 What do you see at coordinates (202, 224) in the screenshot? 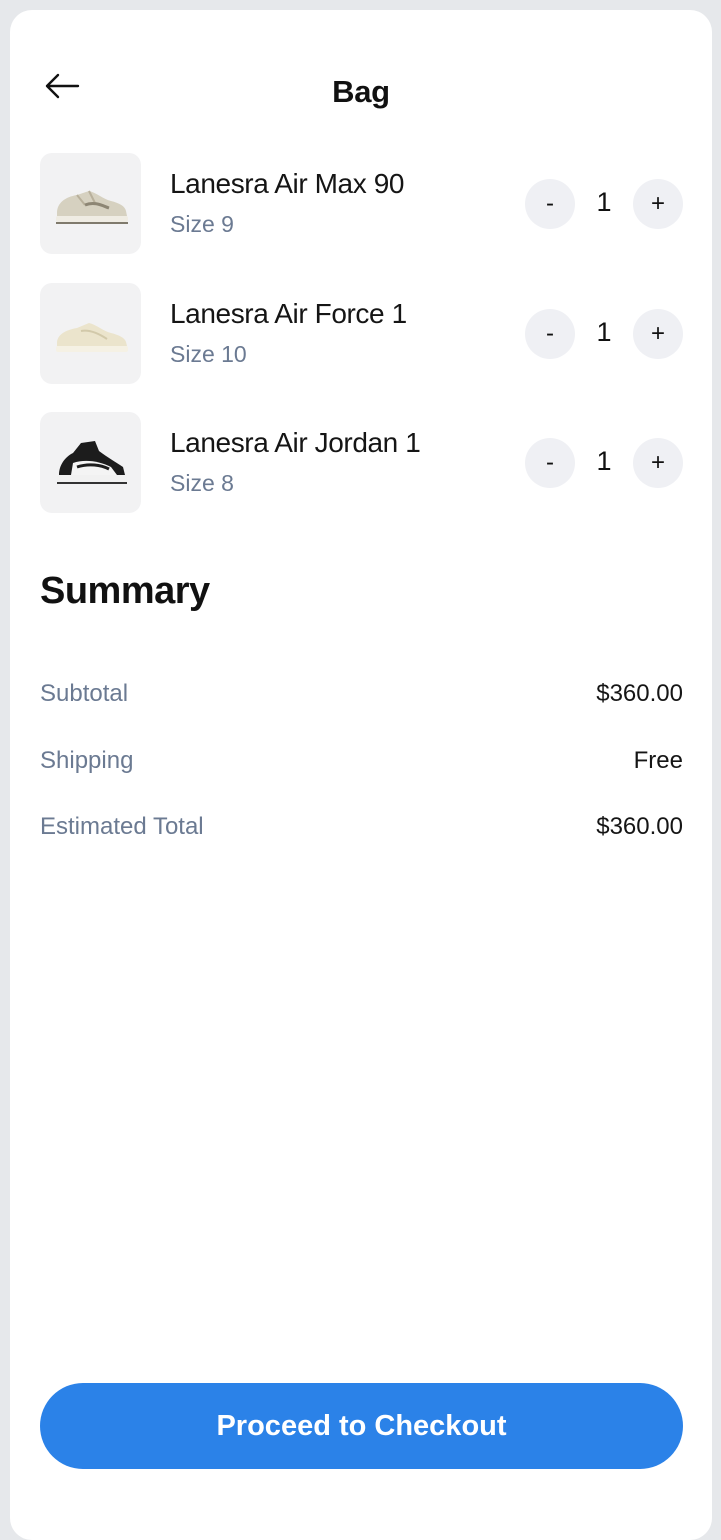
I see `product-size: Size 9` at bounding box center [202, 224].